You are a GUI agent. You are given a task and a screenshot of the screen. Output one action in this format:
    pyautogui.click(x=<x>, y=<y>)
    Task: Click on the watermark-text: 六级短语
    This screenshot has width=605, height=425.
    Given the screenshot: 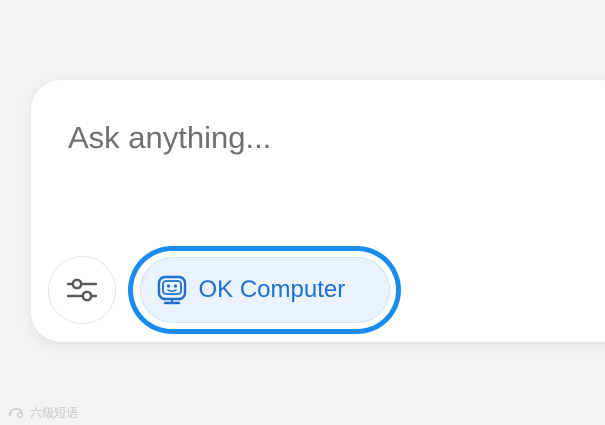 What is the action you would take?
    pyautogui.click(x=54, y=413)
    